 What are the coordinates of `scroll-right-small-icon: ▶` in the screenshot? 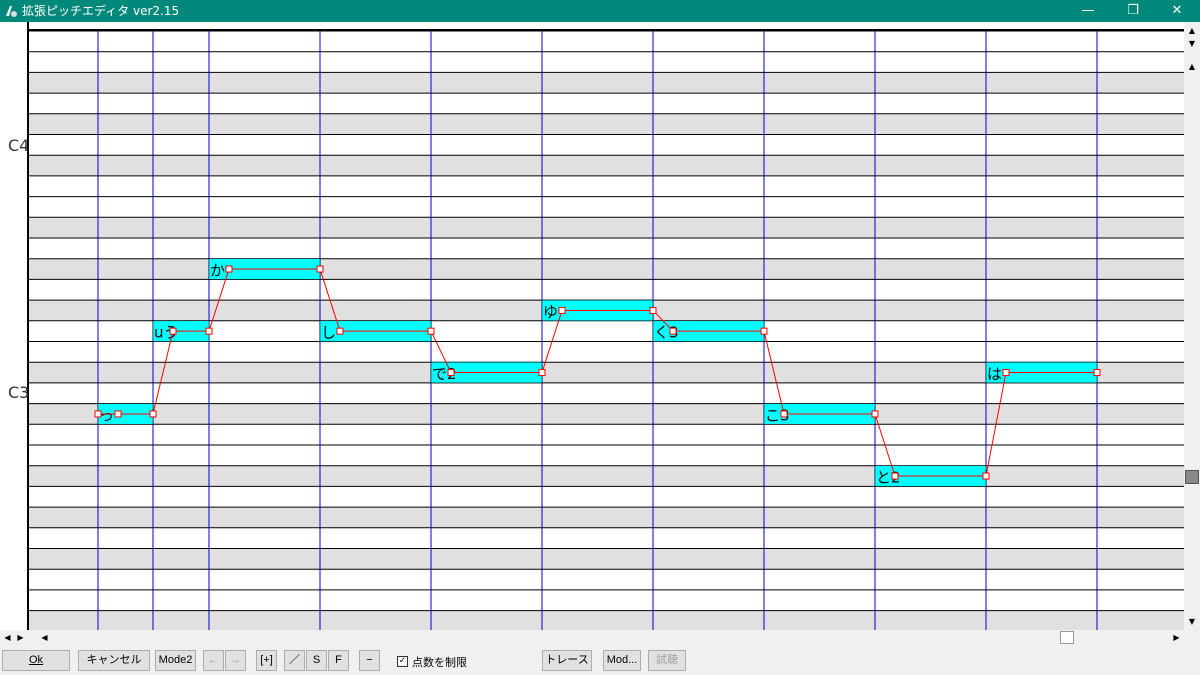 It's located at (20, 637).